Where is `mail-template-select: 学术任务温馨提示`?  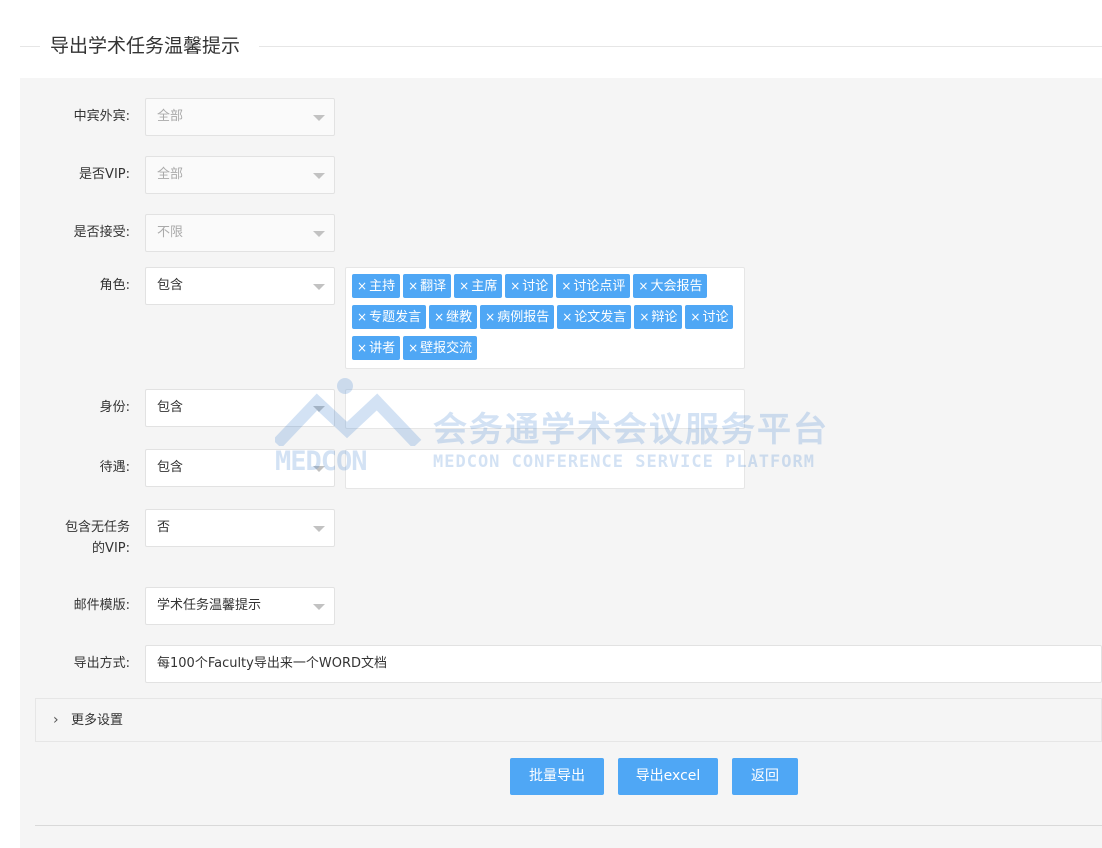 mail-template-select: 学术任务温馨提示 is located at coordinates (240, 606).